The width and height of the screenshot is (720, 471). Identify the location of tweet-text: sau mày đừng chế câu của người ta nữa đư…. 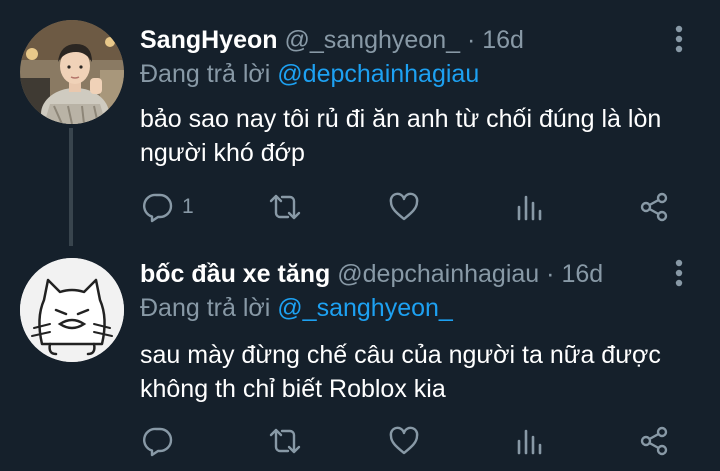
(400, 372).